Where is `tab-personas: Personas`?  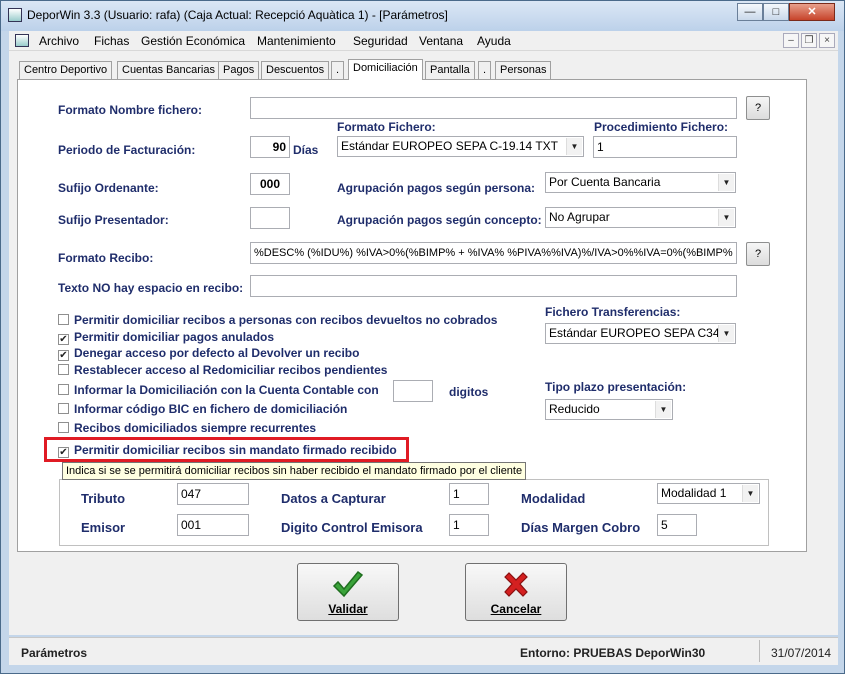
tab-personas: Personas is located at coordinates (523, 70).